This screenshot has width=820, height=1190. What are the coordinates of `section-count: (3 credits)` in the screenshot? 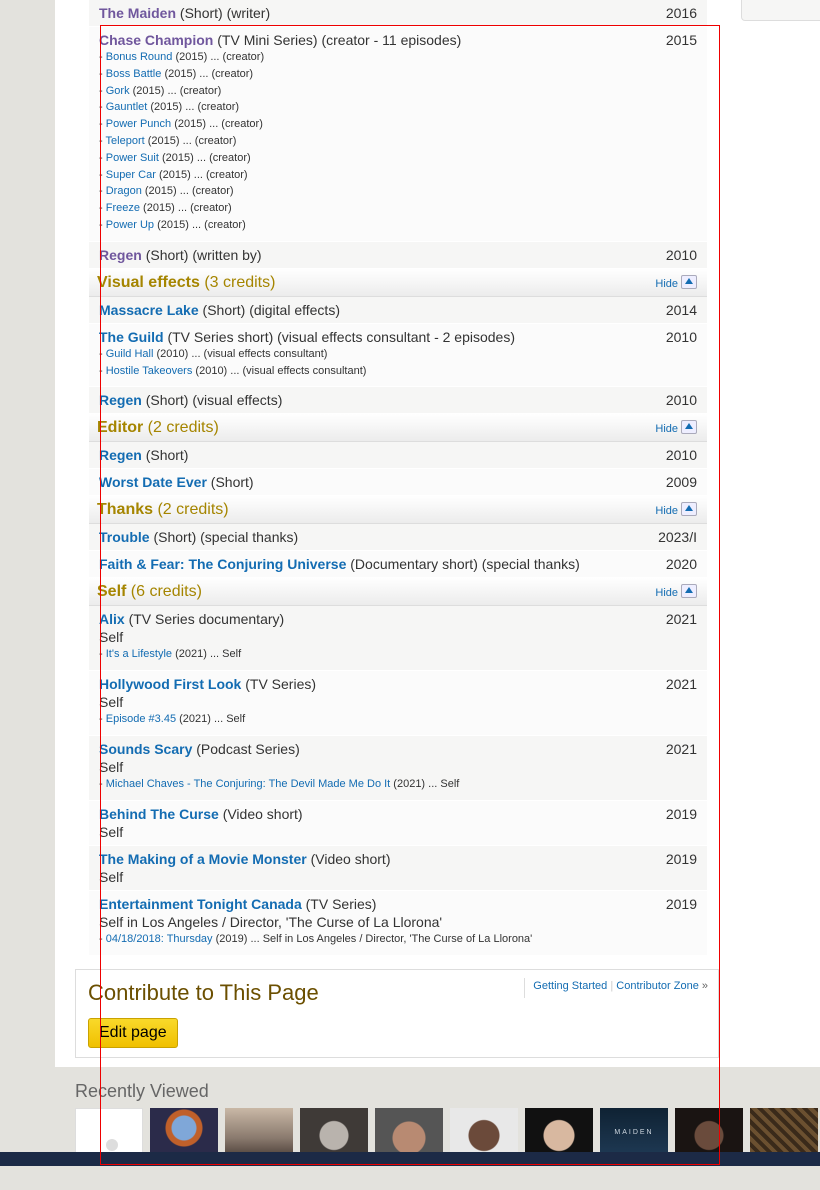 It's located at (240, 282).